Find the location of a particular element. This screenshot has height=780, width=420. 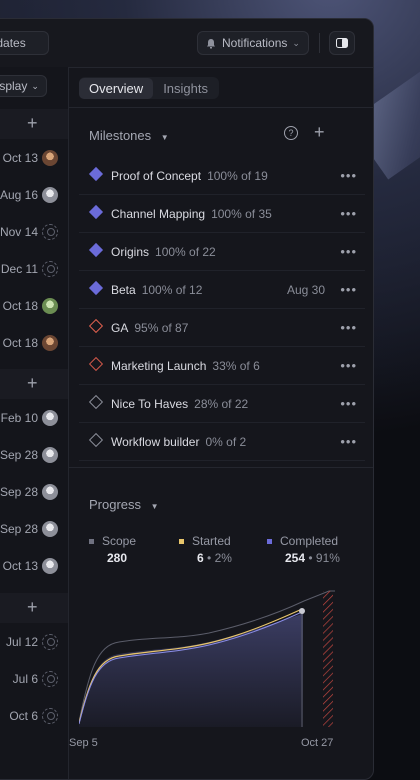

milestone-name: Beta 100% of 12 is located at coordinates (157, 289).